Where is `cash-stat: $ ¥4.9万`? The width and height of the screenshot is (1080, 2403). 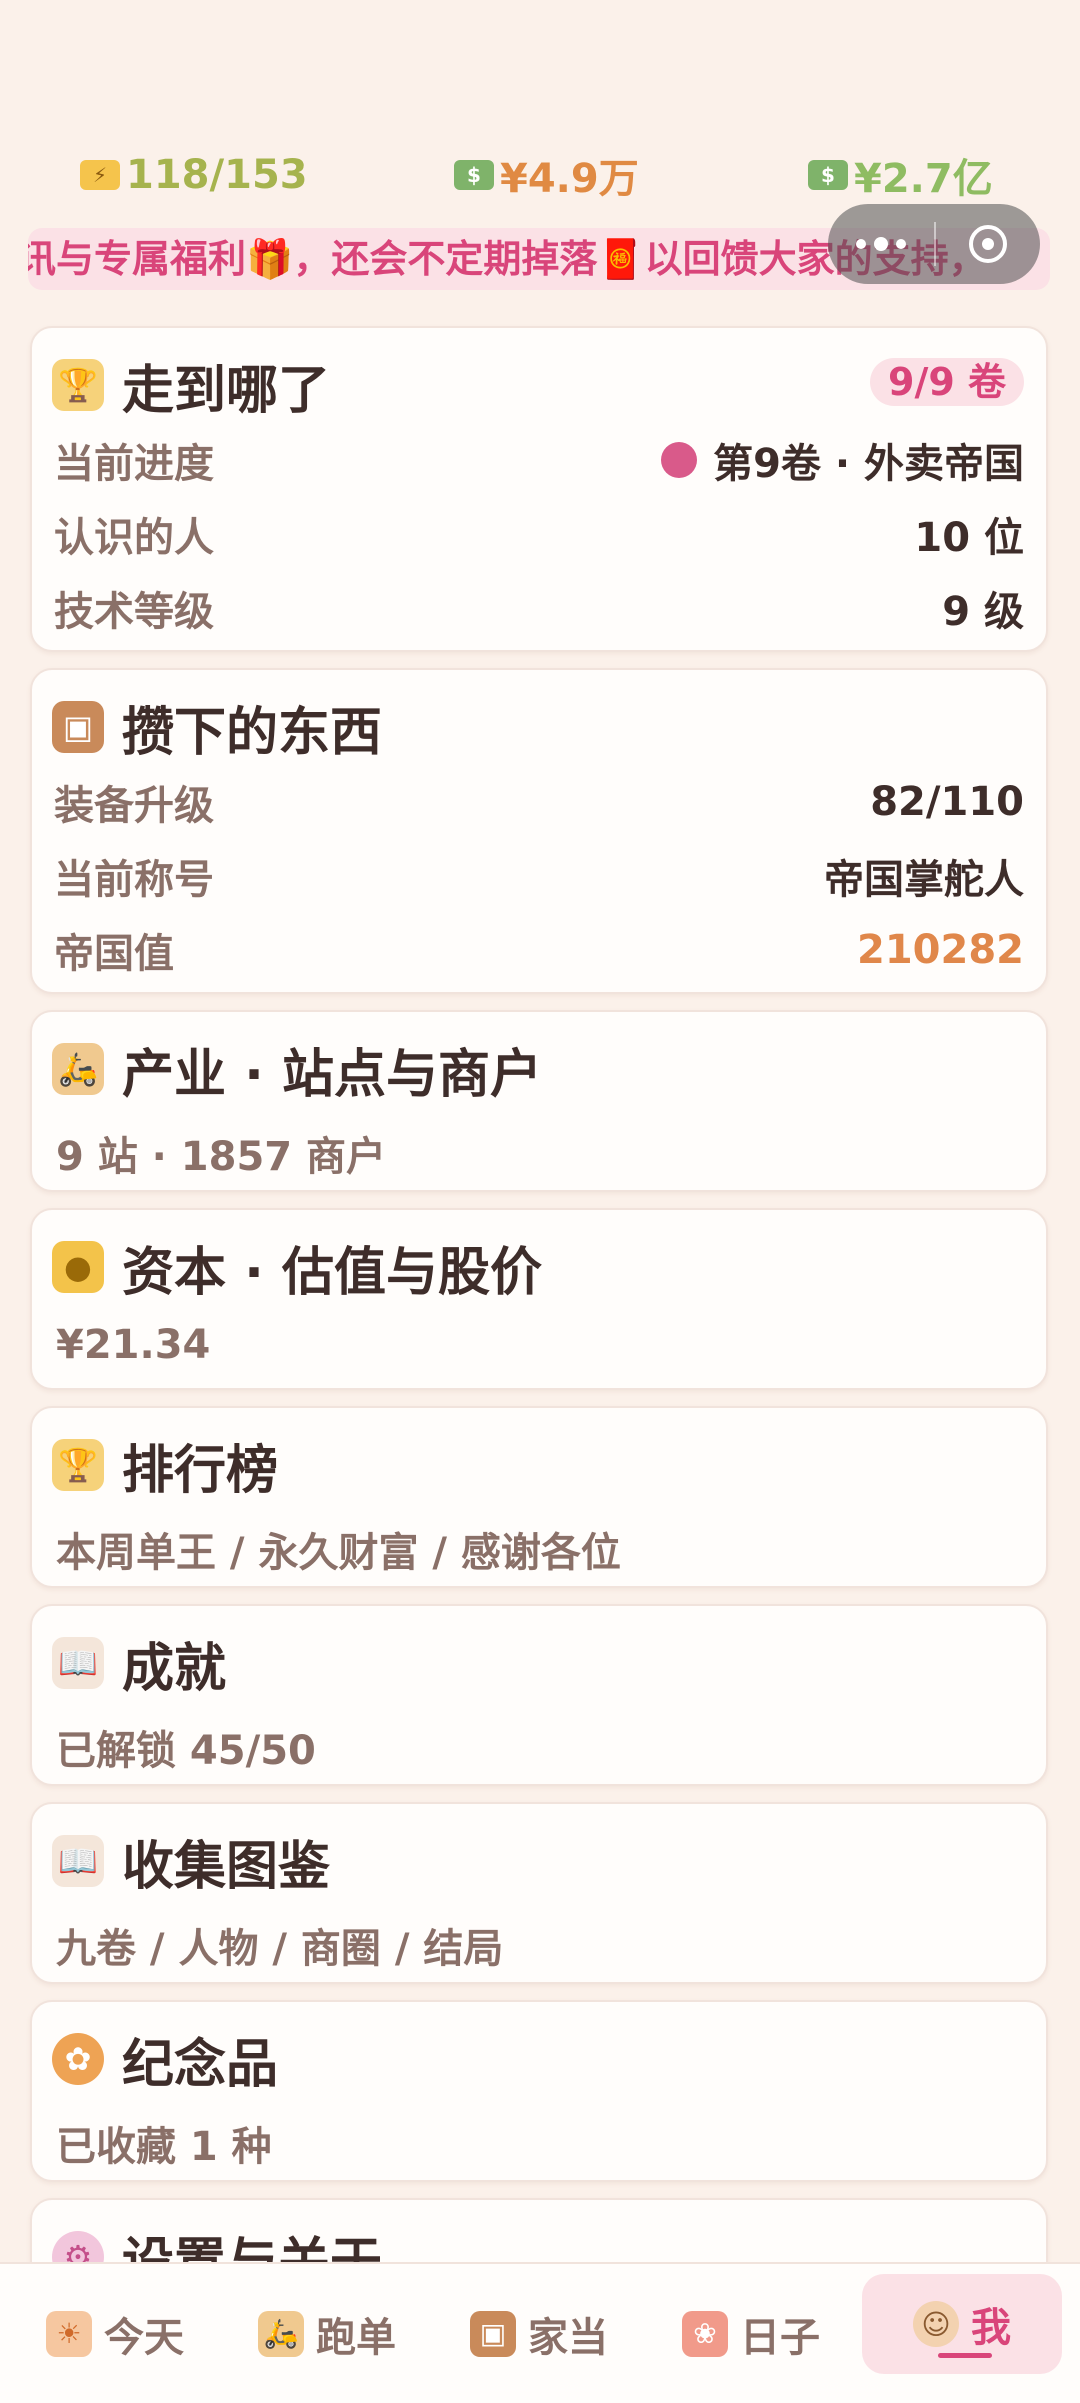 cash-stat: $ ¥4.9万 is located at coordinates (546, 175).